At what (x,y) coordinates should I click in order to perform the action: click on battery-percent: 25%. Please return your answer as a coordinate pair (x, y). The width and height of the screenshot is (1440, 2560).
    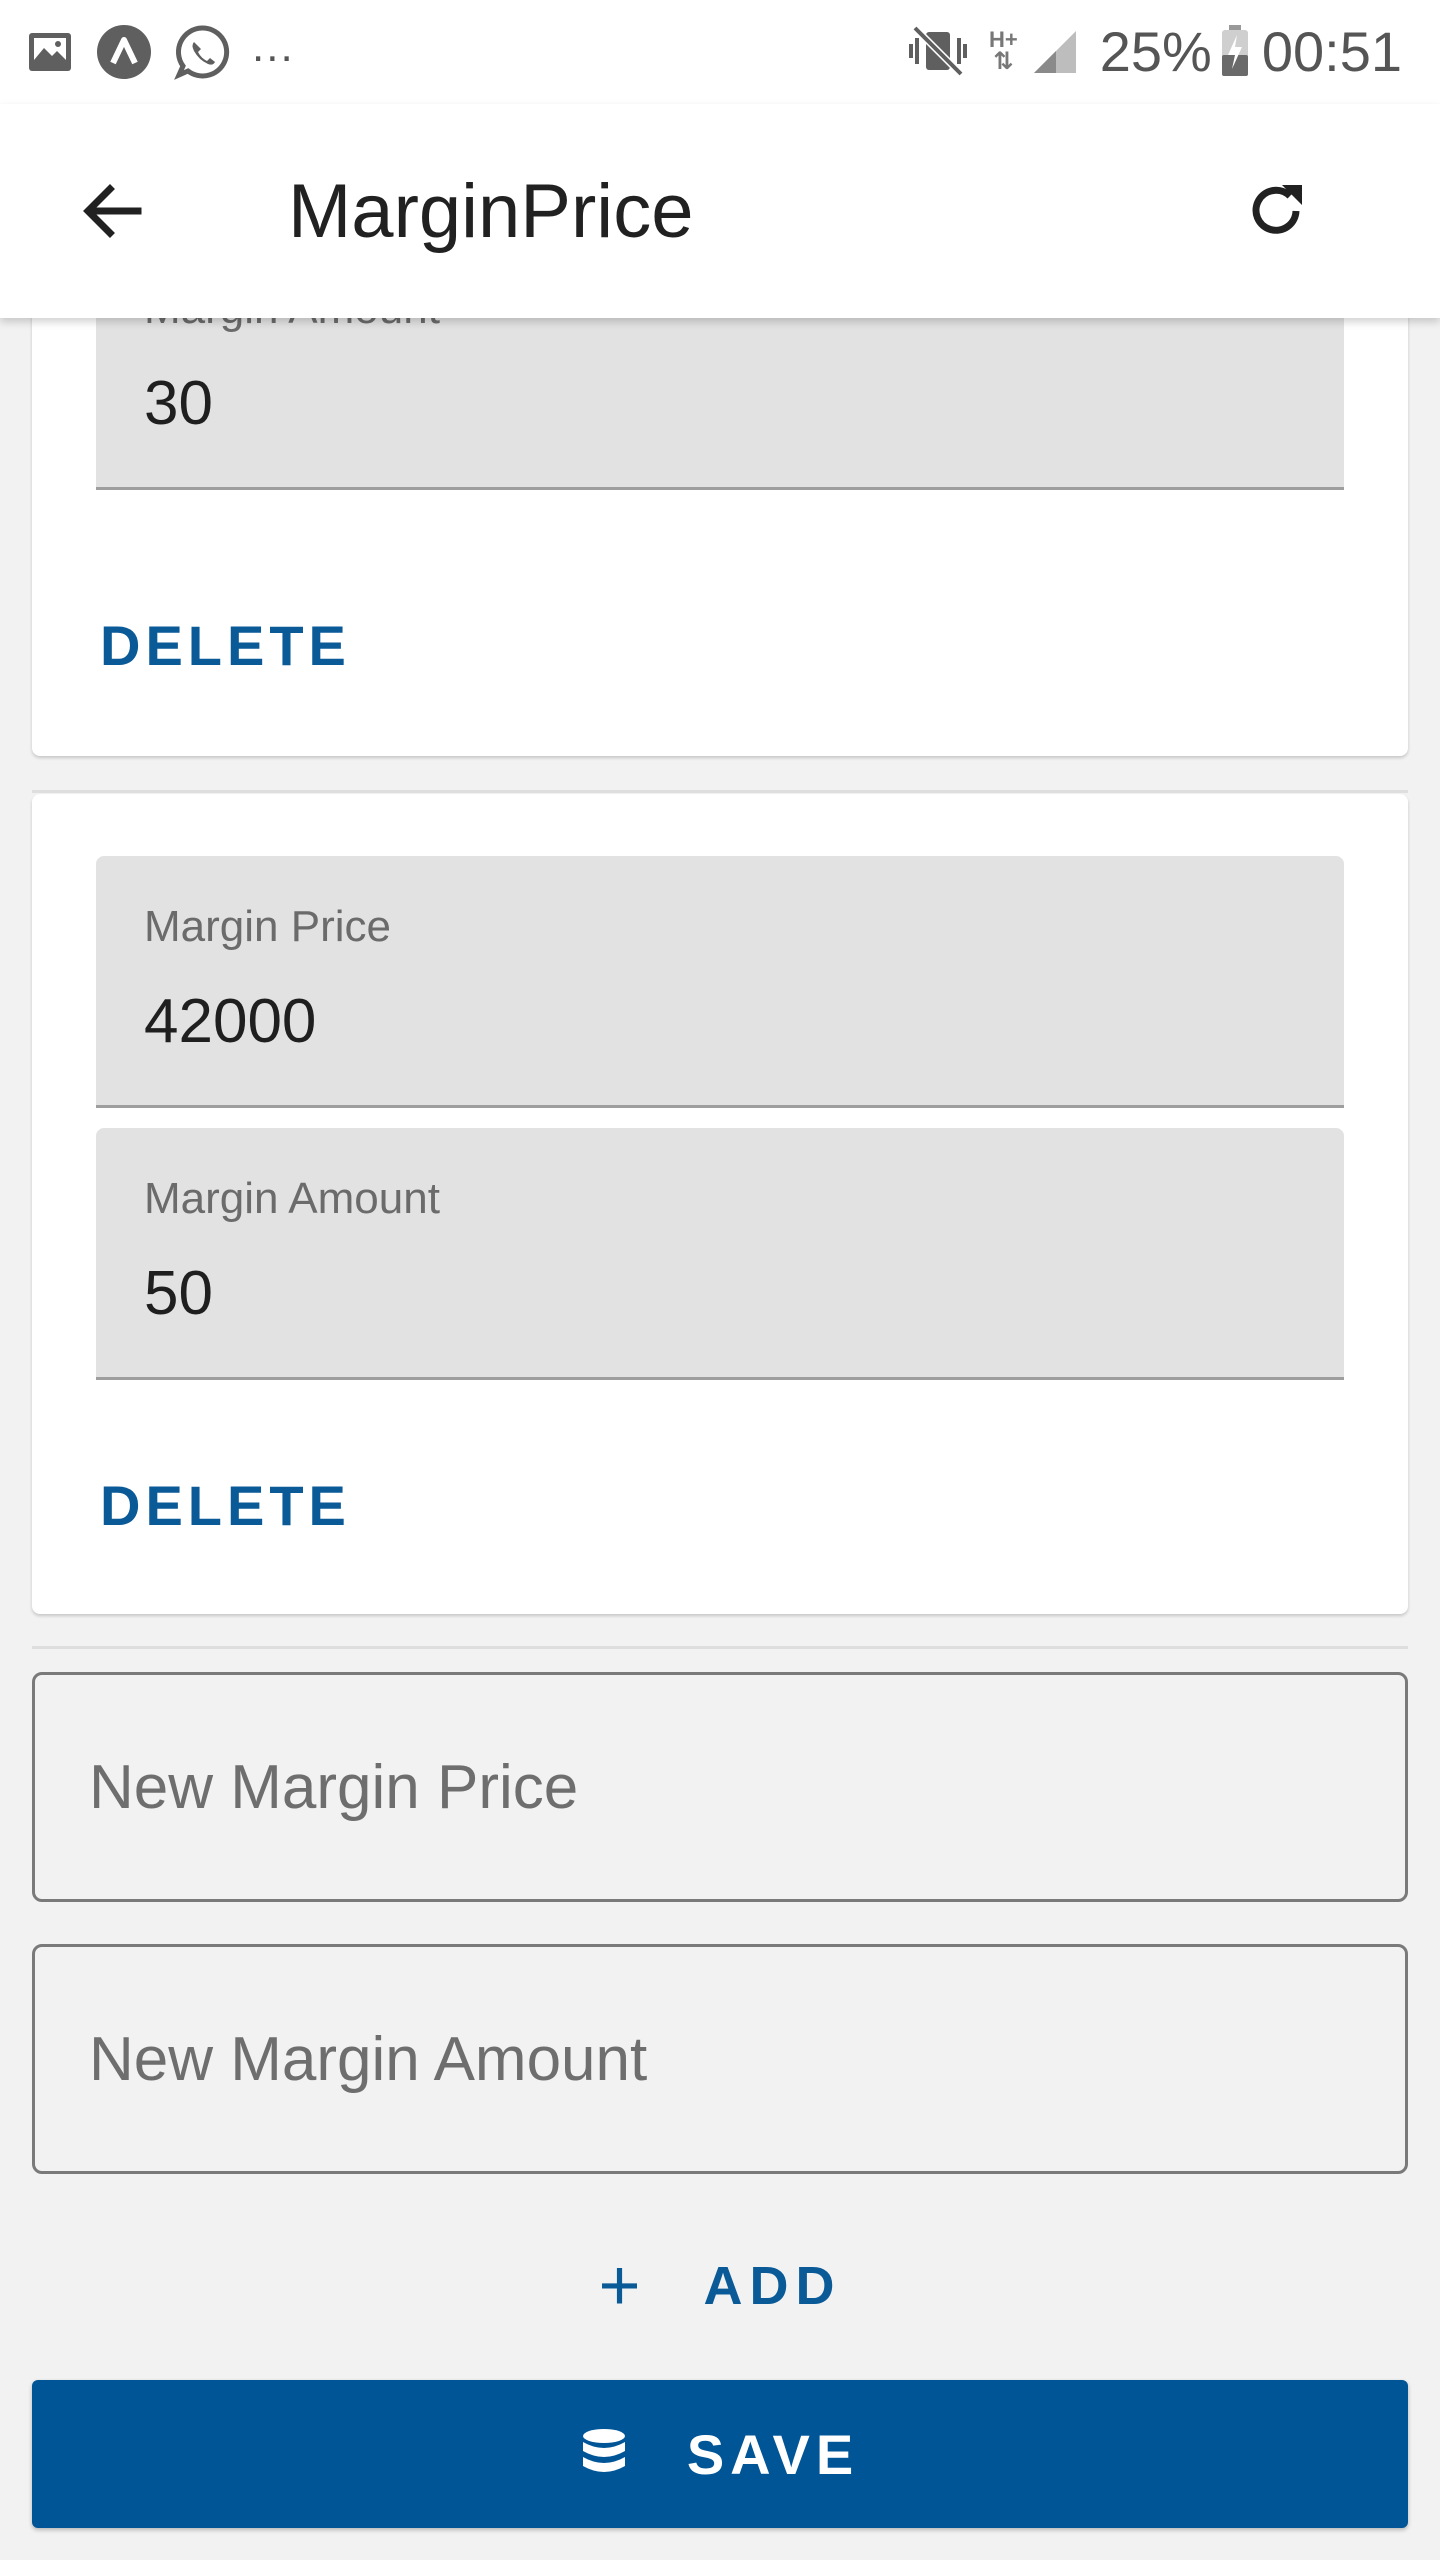
    Looking at the image, I should click on (1155, 51).